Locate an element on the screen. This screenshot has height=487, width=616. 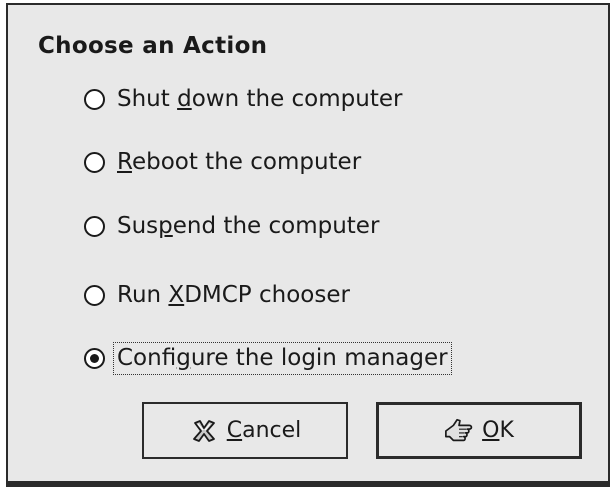
ok-button-content: OK is located at coordinates (479, 431).